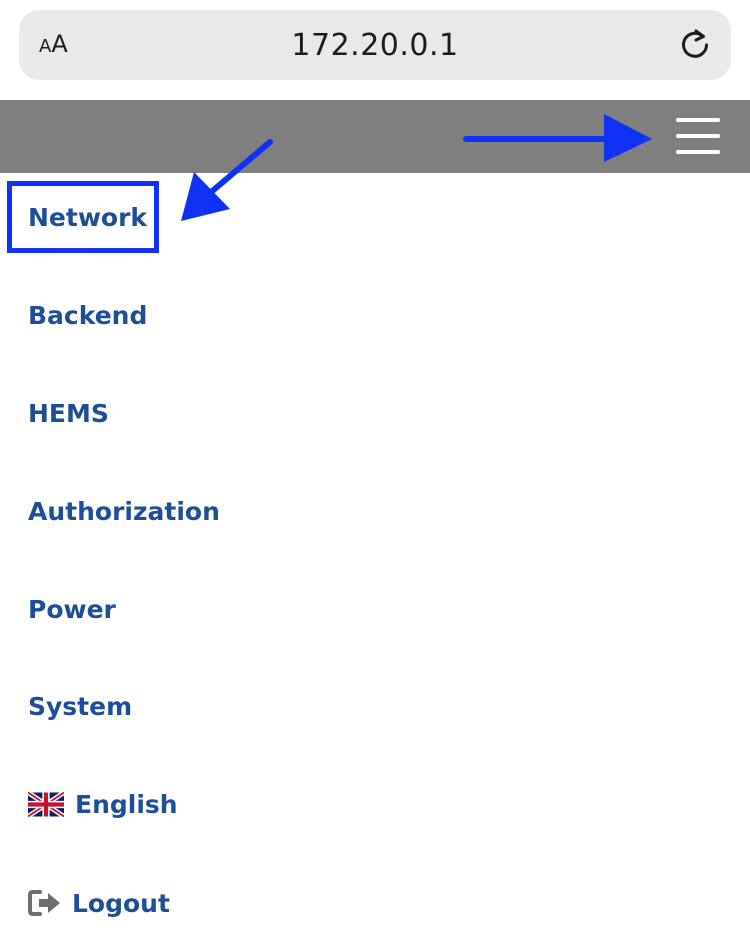 The width and height of the screenshot is (750, 941). I want to click on network-highlight-box, so click(83, 217).